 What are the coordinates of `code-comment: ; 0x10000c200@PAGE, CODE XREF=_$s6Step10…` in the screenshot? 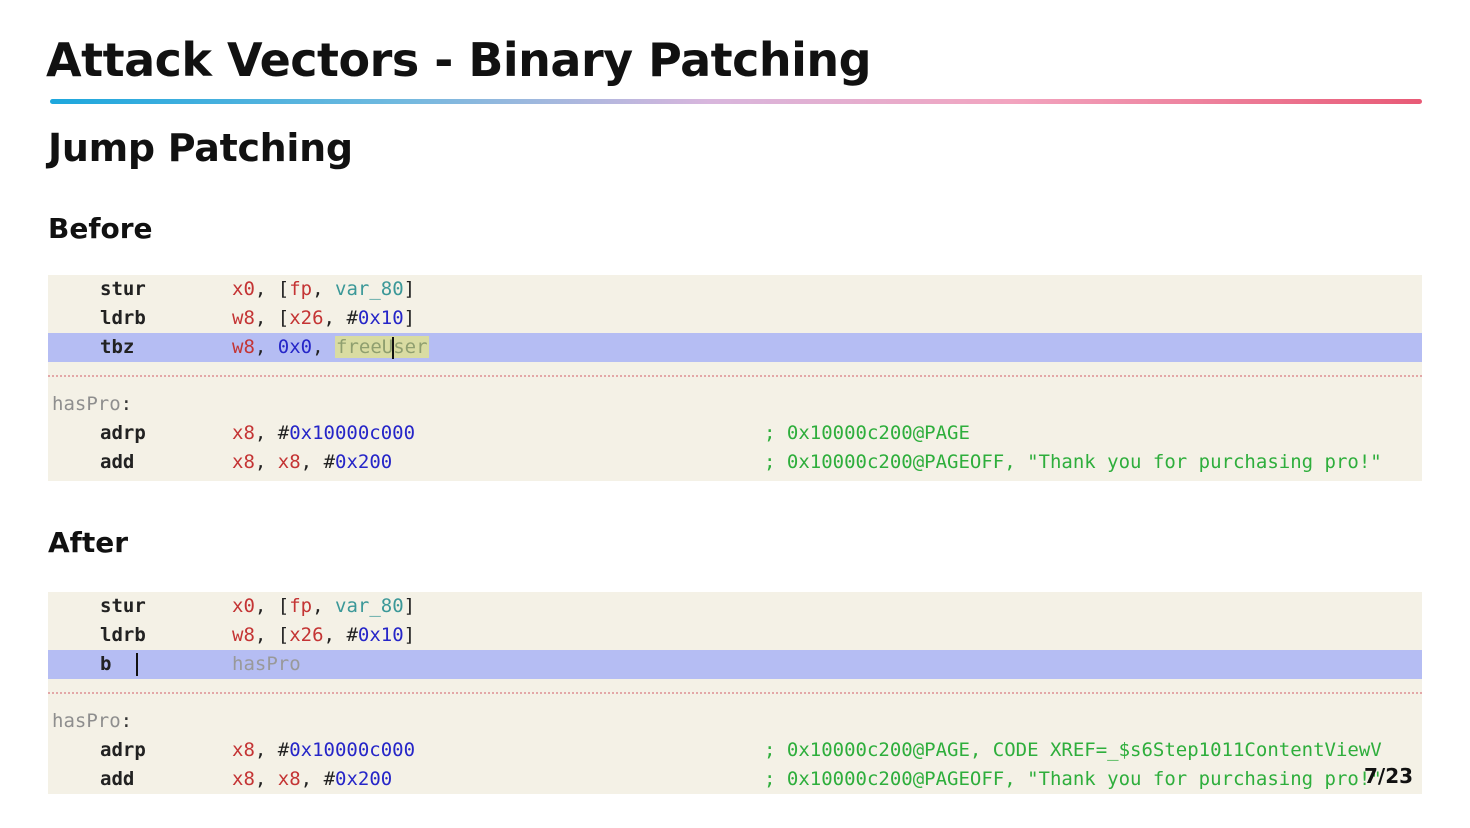 It's located at (1073, 750).